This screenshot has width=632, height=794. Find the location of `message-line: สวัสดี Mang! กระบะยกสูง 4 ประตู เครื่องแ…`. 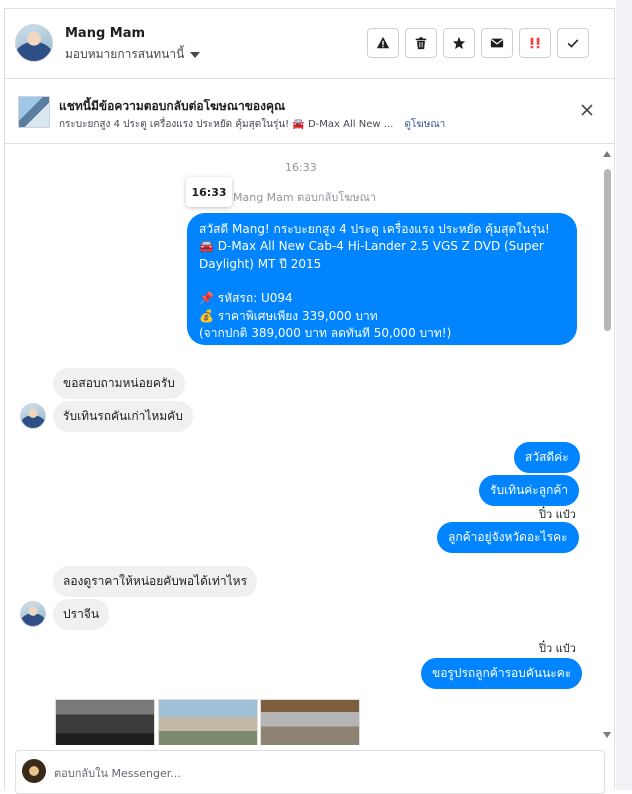

message-line: สวัสดี Mang! กระบะยกสูง 4 ประตู เครื่องแ… is located at coordinates (374, 229).